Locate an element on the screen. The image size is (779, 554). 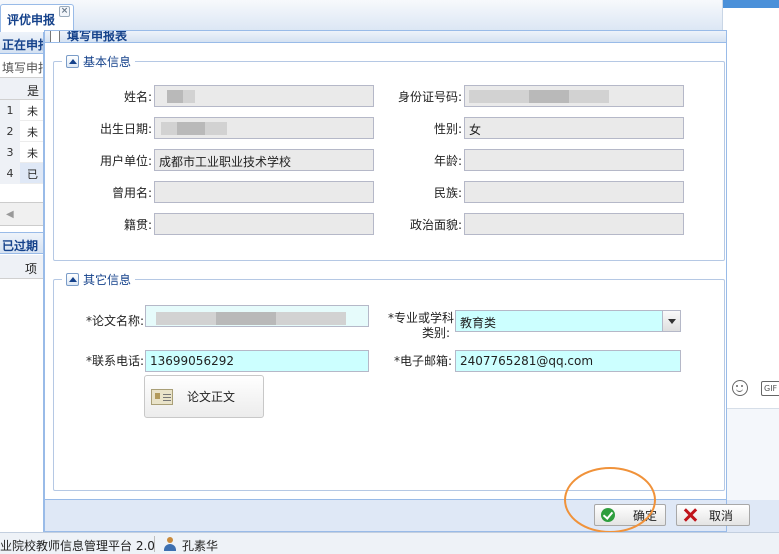
paper-body-button-label: 论文正文 is located at coordinates (211, 397).